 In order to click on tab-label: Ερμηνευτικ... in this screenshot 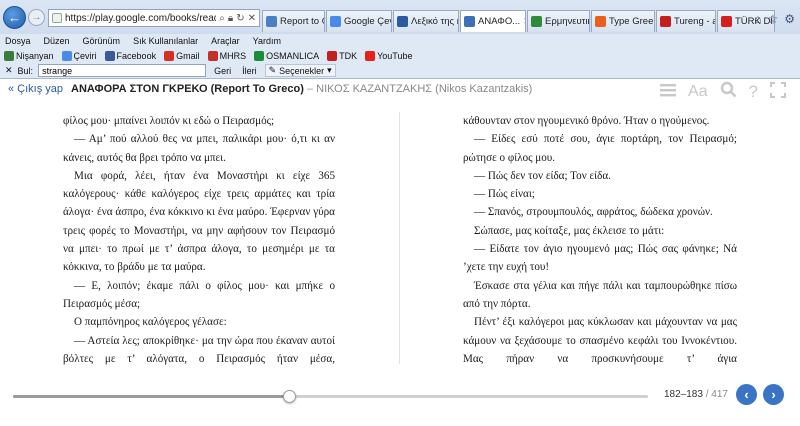, I will do `click(567, 21)`.